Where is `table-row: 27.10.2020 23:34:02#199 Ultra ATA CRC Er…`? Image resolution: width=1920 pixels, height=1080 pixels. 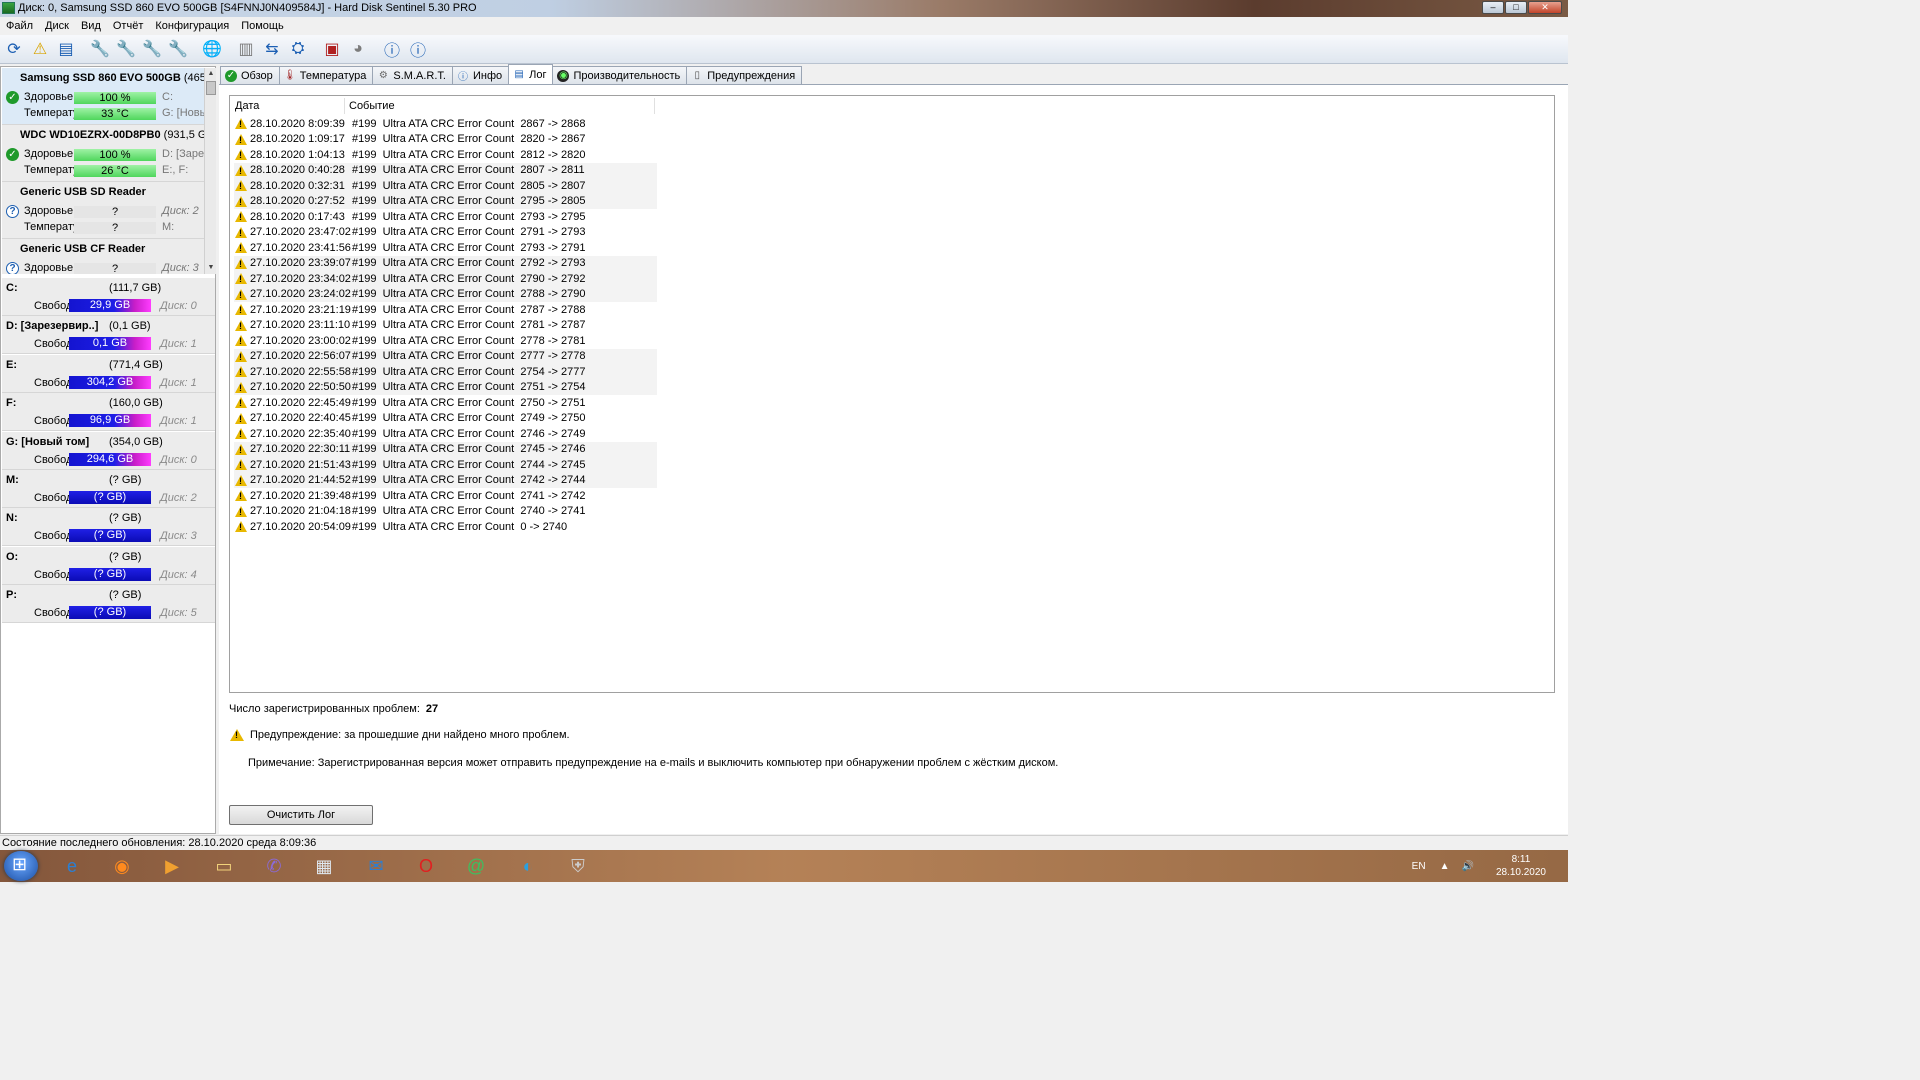
table-row: 27.10.2020 23:34:02#199 Ultra ATA CRC Er… is located at coordinates (445, 279).